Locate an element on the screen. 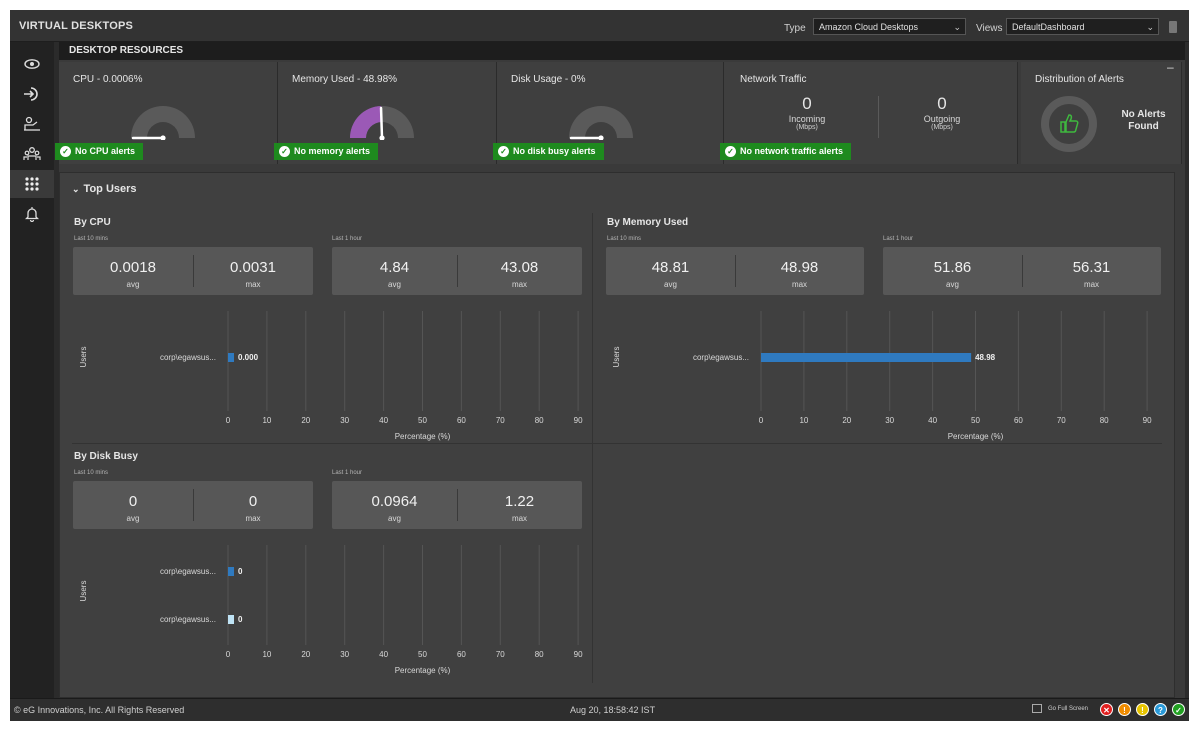 This screenshot has height=731, width=1200. no-alerts-message: No Alerts Found is located at coordinates (1143, 121).